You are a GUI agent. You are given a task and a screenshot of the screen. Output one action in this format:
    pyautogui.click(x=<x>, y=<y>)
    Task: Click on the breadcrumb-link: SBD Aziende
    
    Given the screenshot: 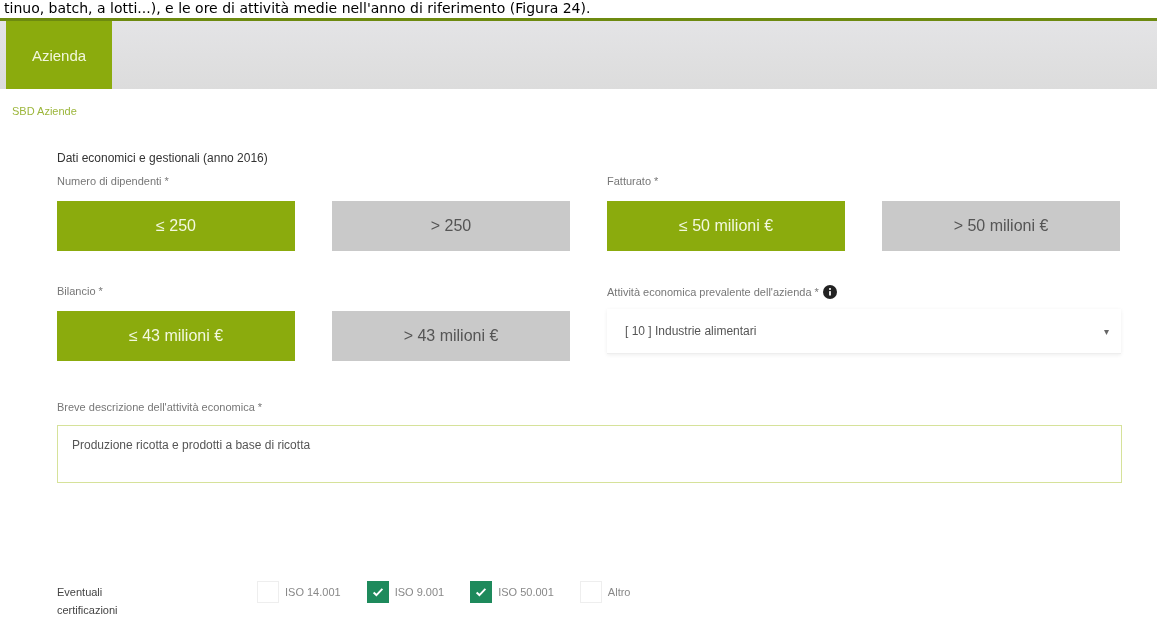 What is the action you would take?
    pyautogui.click(x=44, y=111)
    